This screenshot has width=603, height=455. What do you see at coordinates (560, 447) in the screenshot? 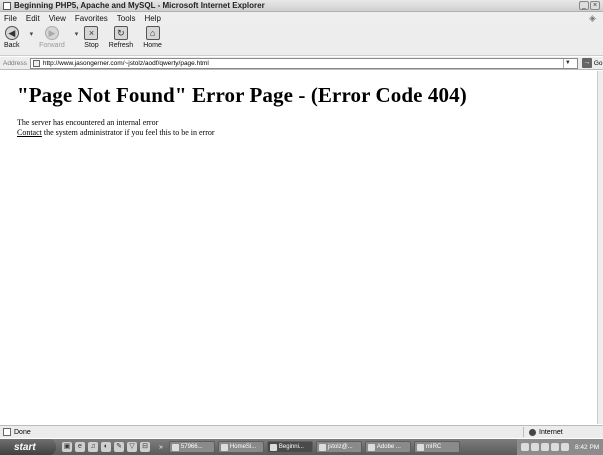
I see `system-tray: 8:42 PM` at bounding box center [560, 447].